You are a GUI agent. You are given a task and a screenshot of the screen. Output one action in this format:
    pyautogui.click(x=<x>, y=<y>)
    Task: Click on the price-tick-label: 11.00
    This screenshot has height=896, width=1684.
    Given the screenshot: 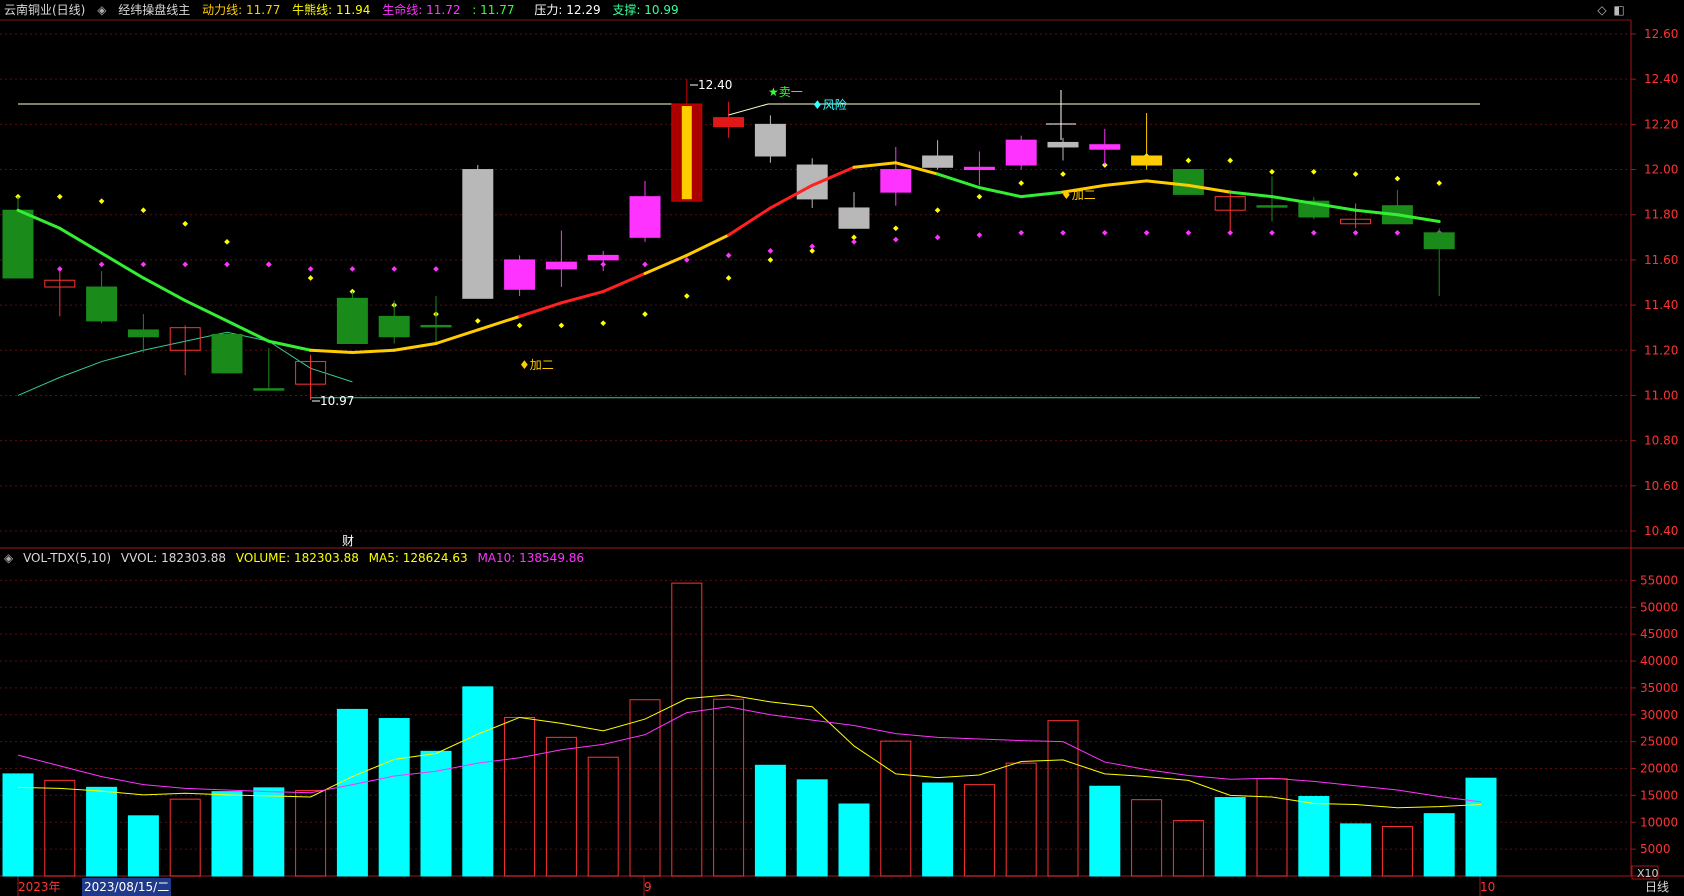 What is the action you would take?
    pyautogui.click(x=1661, y=395)
    